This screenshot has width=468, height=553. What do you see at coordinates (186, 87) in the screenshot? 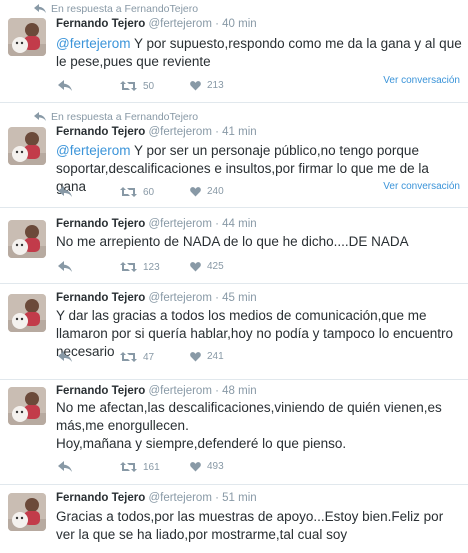
I see `tweet-actions: 50 213` at bounding box center [186, 87].